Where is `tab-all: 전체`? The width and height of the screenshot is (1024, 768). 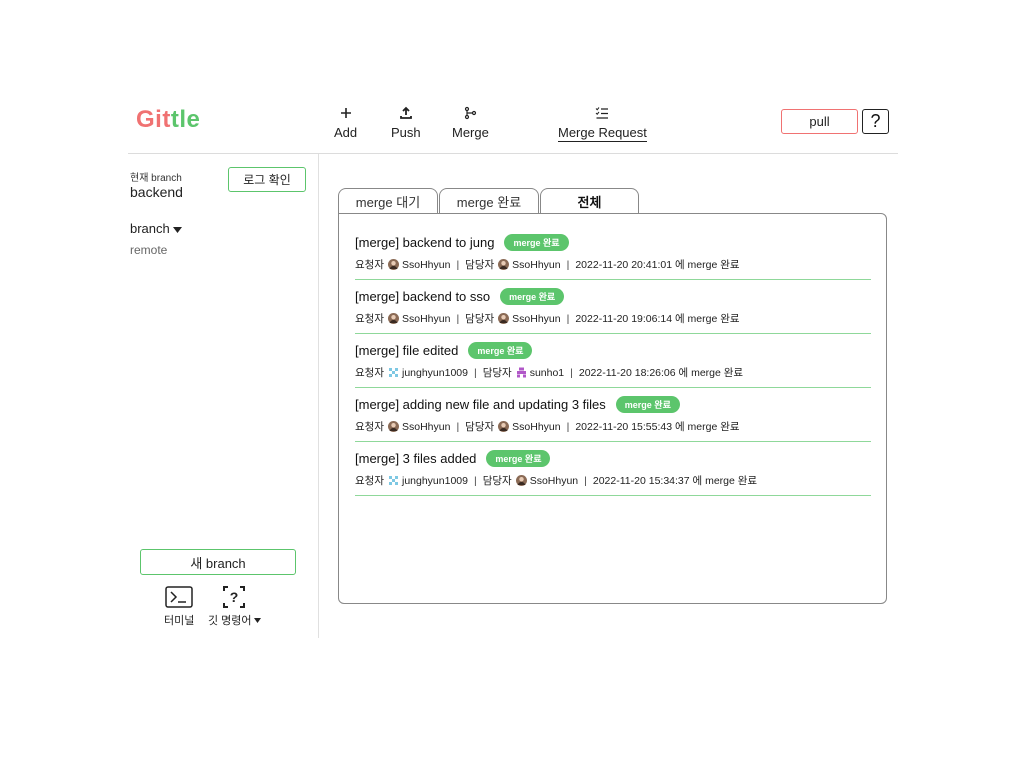
tab-all: 전체 is located at coordinates (589, 201).